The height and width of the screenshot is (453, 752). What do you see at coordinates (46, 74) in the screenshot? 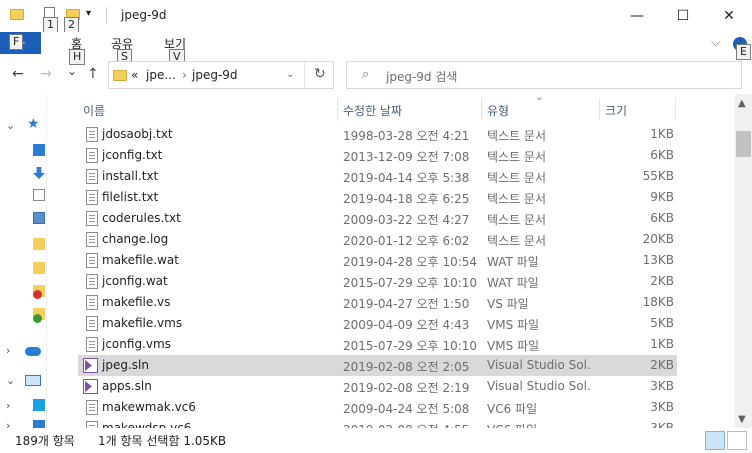
I see `forward-button: →` at bounding box center [46, 74].